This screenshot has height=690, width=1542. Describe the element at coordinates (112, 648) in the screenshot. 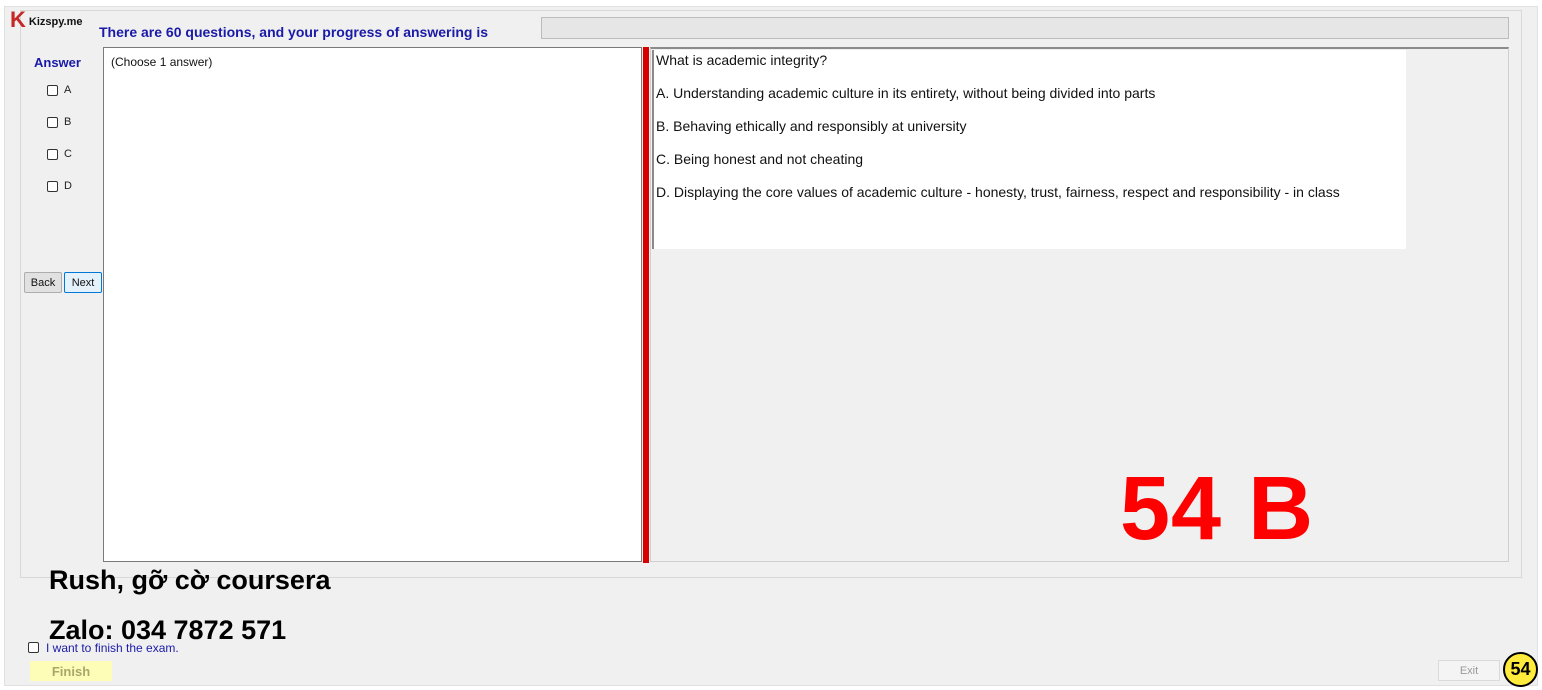

I see `finish-checkbox-label: I want to finish the exam.` at that location.